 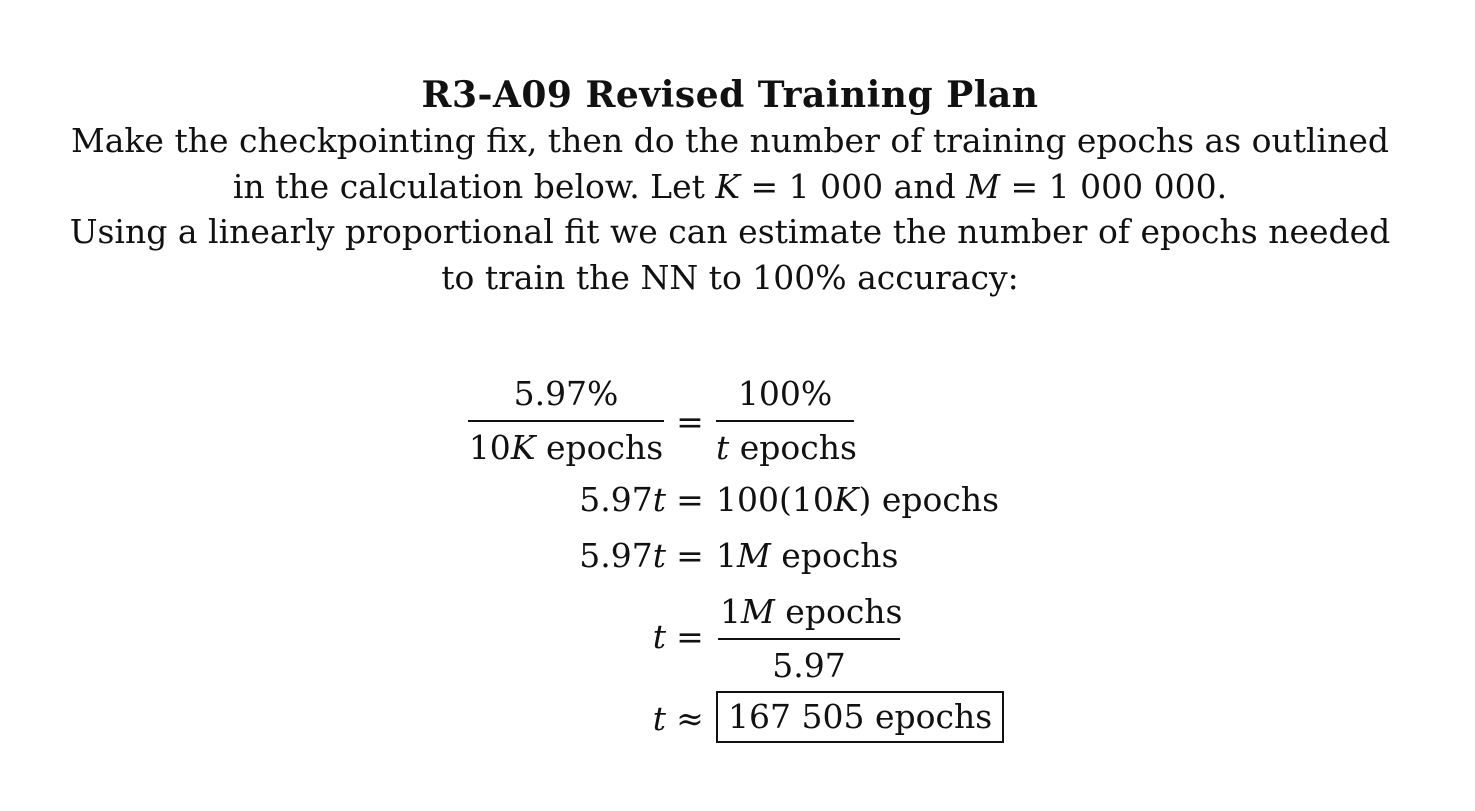 I want to click on eq4-fraction: 1M epochs 5.97, so click(x=810, y=638).